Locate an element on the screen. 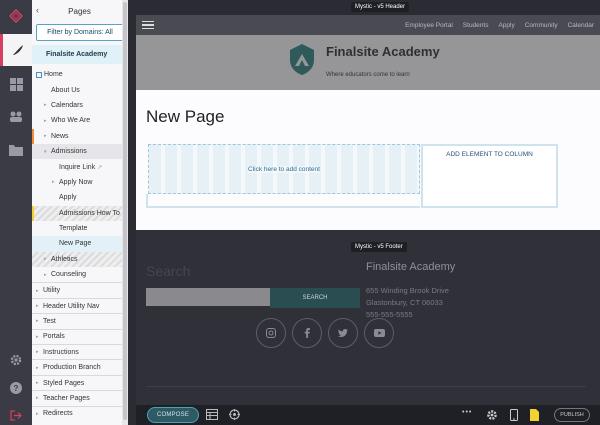 This screenshot has width=600, height=425. page-tree-item: ▸ News is located at coordinates (79, 136).